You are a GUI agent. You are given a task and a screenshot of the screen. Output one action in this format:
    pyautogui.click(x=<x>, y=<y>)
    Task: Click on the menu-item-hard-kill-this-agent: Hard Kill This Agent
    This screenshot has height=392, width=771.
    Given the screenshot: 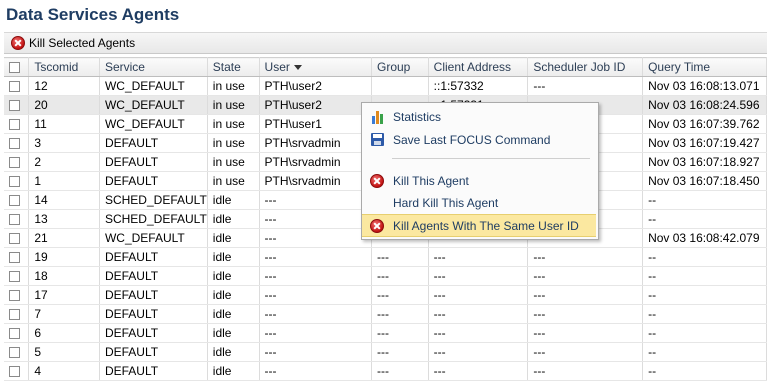 What is the action you would take?
    pyautogui.click(x=479, y=202)
    